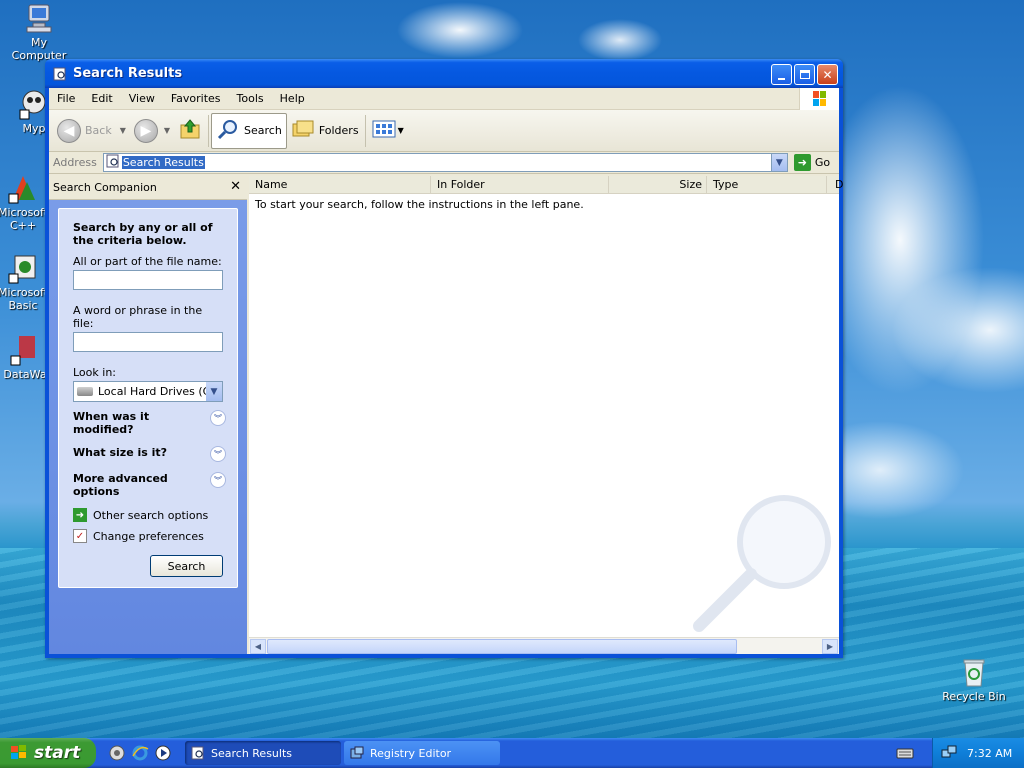 The image size is (1024, 768). Describe the element at coordinates (658, 184) in the screenshot. I see `column-size: Size` at that location.